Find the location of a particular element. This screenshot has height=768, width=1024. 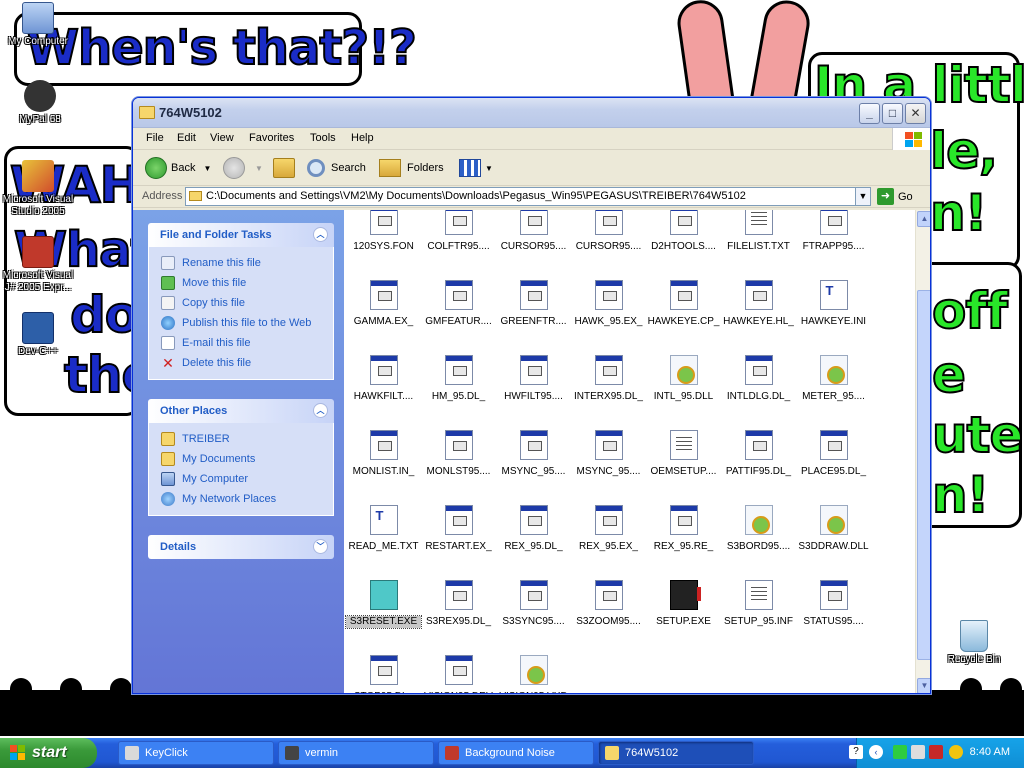

menu-edit: Edit is located at coordinates (186, 138).